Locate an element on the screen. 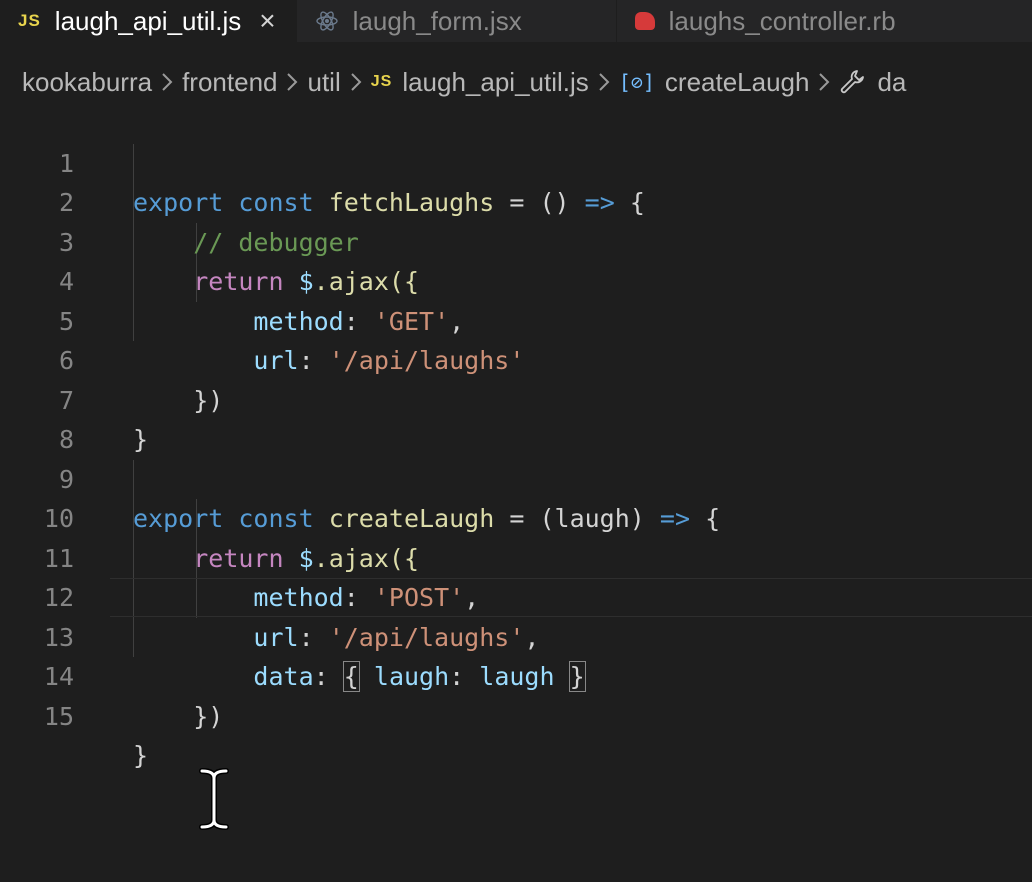 Image resolution: width=1032 pixels, height=882 pixels. breadcrumb-item-symbol: createLaugh is located at coordinates (737, 82).